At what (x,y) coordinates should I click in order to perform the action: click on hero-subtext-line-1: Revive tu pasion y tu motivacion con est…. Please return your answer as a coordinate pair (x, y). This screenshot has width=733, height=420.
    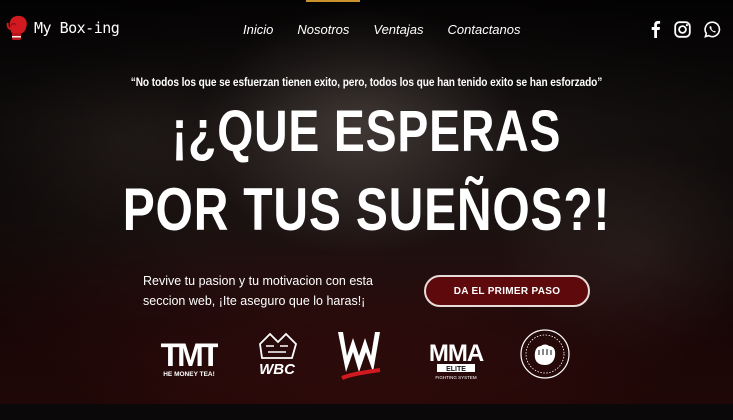
    Looking at the image, I should click on (258, 281).